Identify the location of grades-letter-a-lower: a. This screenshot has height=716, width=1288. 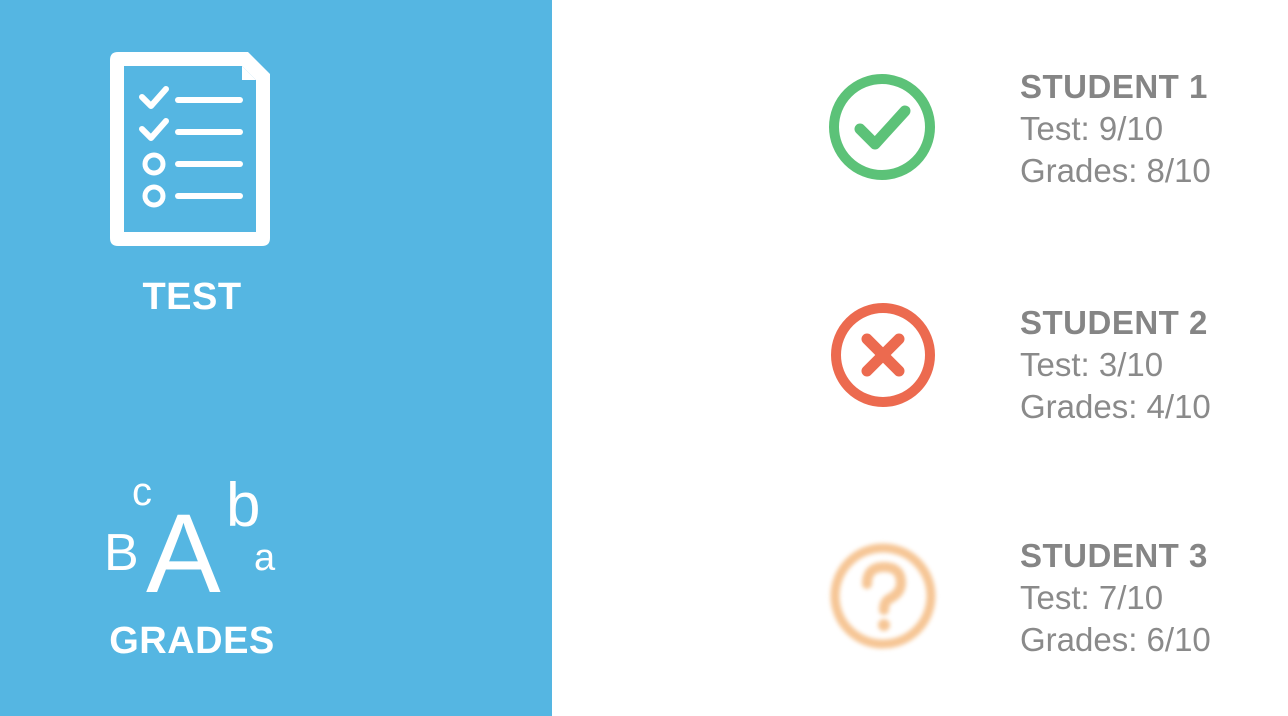
(265, 558).